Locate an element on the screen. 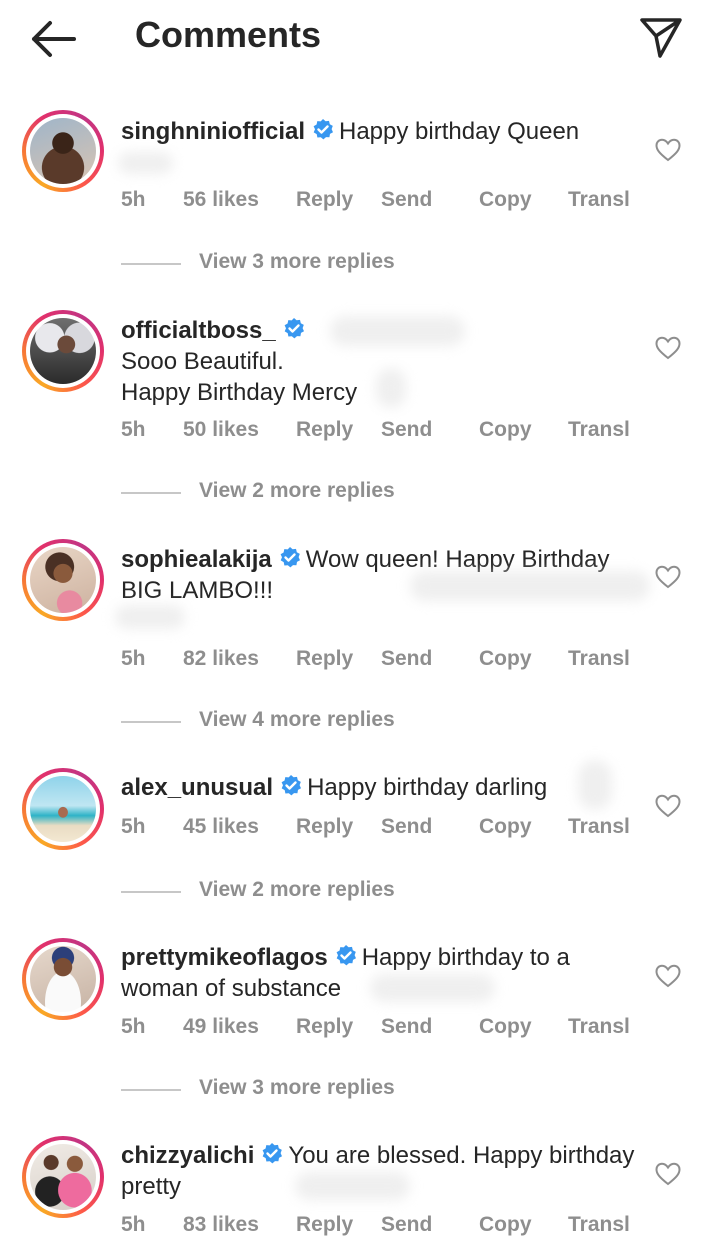 The width and height of the screenshot is (720, 1256). view-replies-label: View 4 more replies is located at coordinates (297, 719).